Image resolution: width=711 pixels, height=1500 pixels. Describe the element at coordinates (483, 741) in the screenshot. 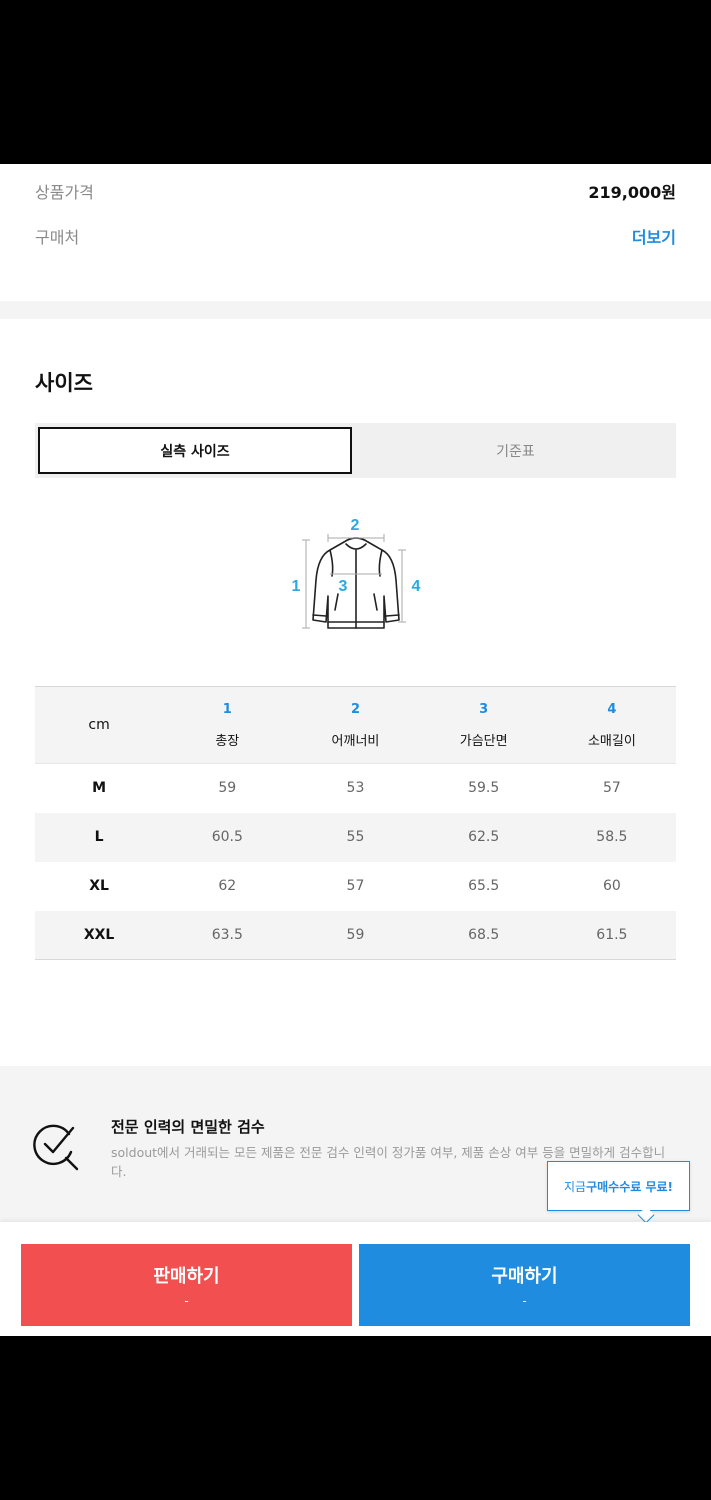

I see `column-name: 가슴단면` at that location.